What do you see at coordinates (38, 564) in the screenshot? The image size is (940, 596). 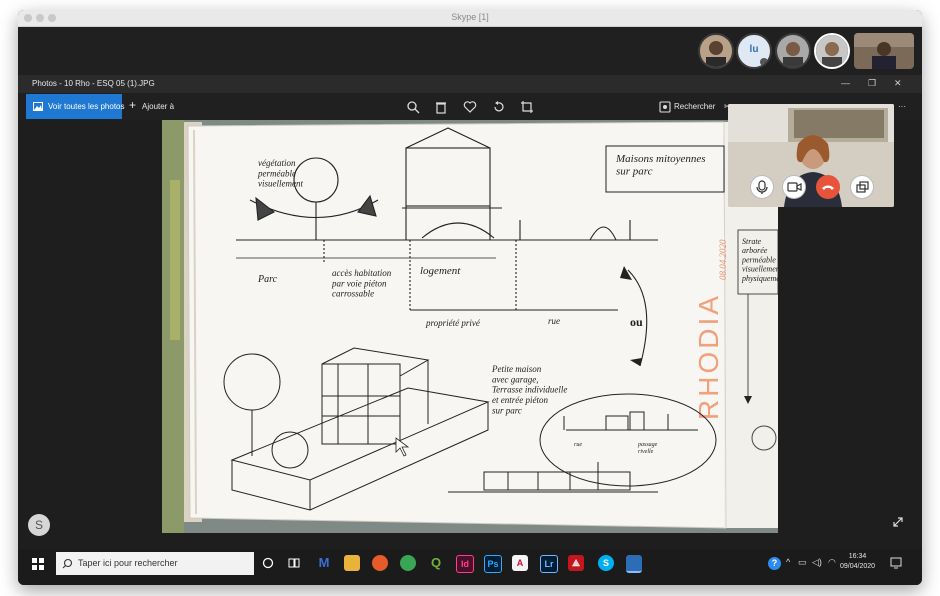 I see `windows-start-icon` at bounding box center [38, 564].